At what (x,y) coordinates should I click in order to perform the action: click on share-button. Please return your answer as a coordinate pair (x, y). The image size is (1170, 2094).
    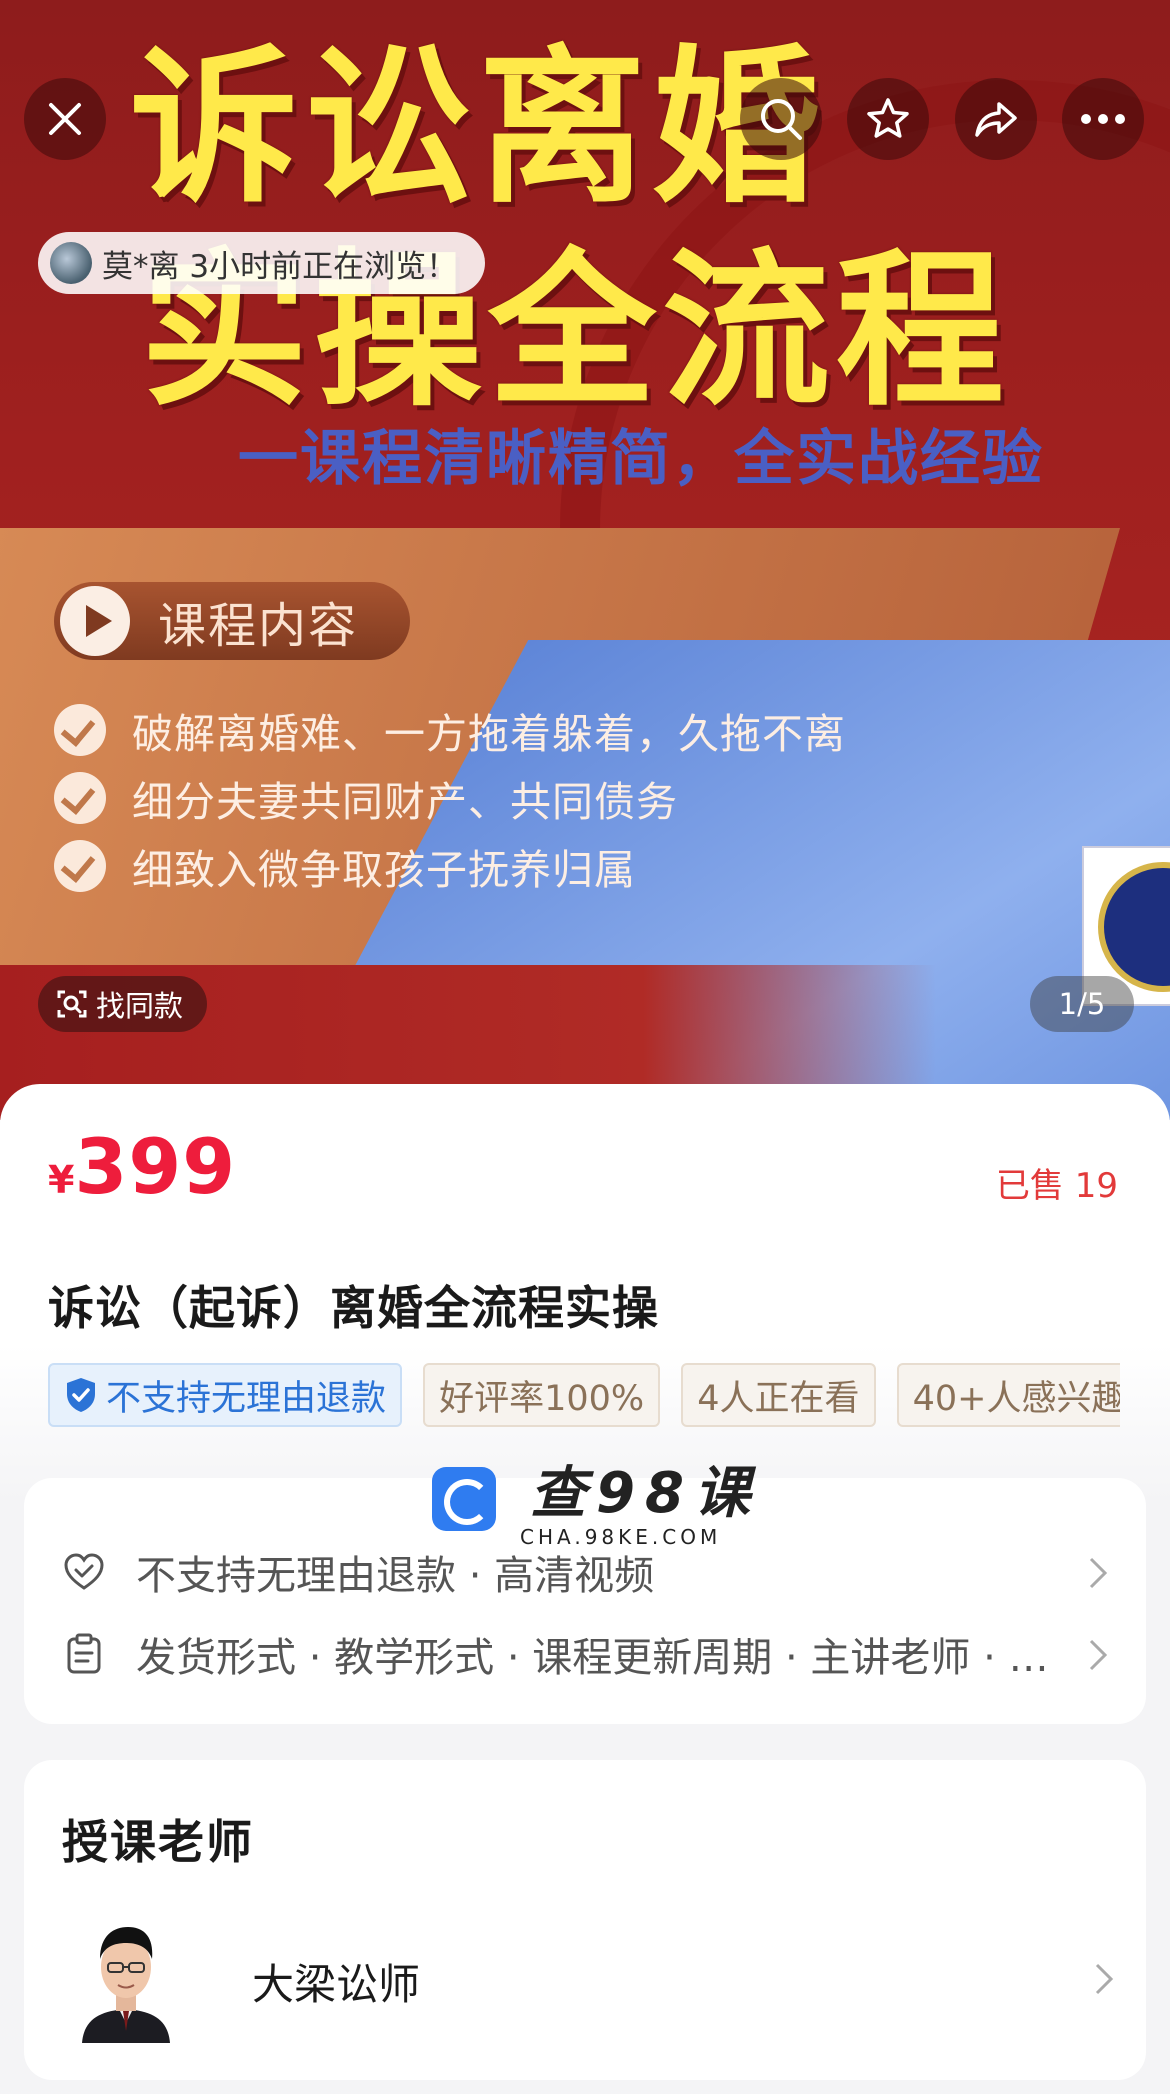
    Looking at the image, I should click on (996, 119).